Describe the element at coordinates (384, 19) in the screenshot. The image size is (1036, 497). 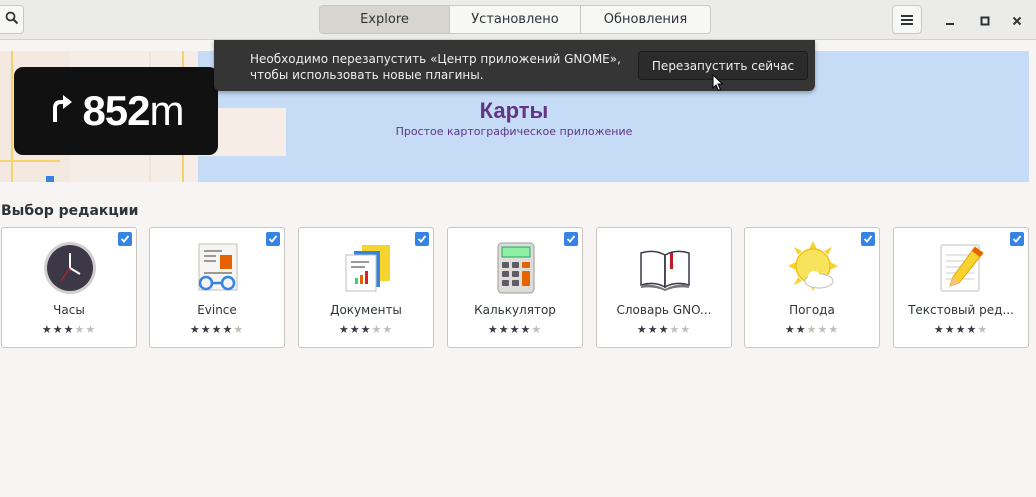
I see `tab-explore: Explore` at that location.